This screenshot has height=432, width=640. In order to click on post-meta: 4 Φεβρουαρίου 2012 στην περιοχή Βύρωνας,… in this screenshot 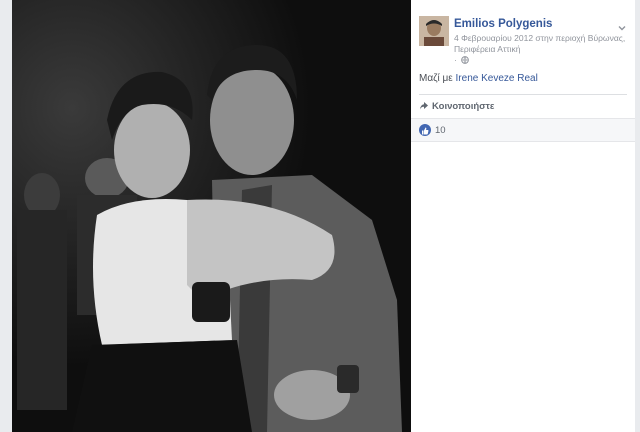, I will do `click(542, 50)`.